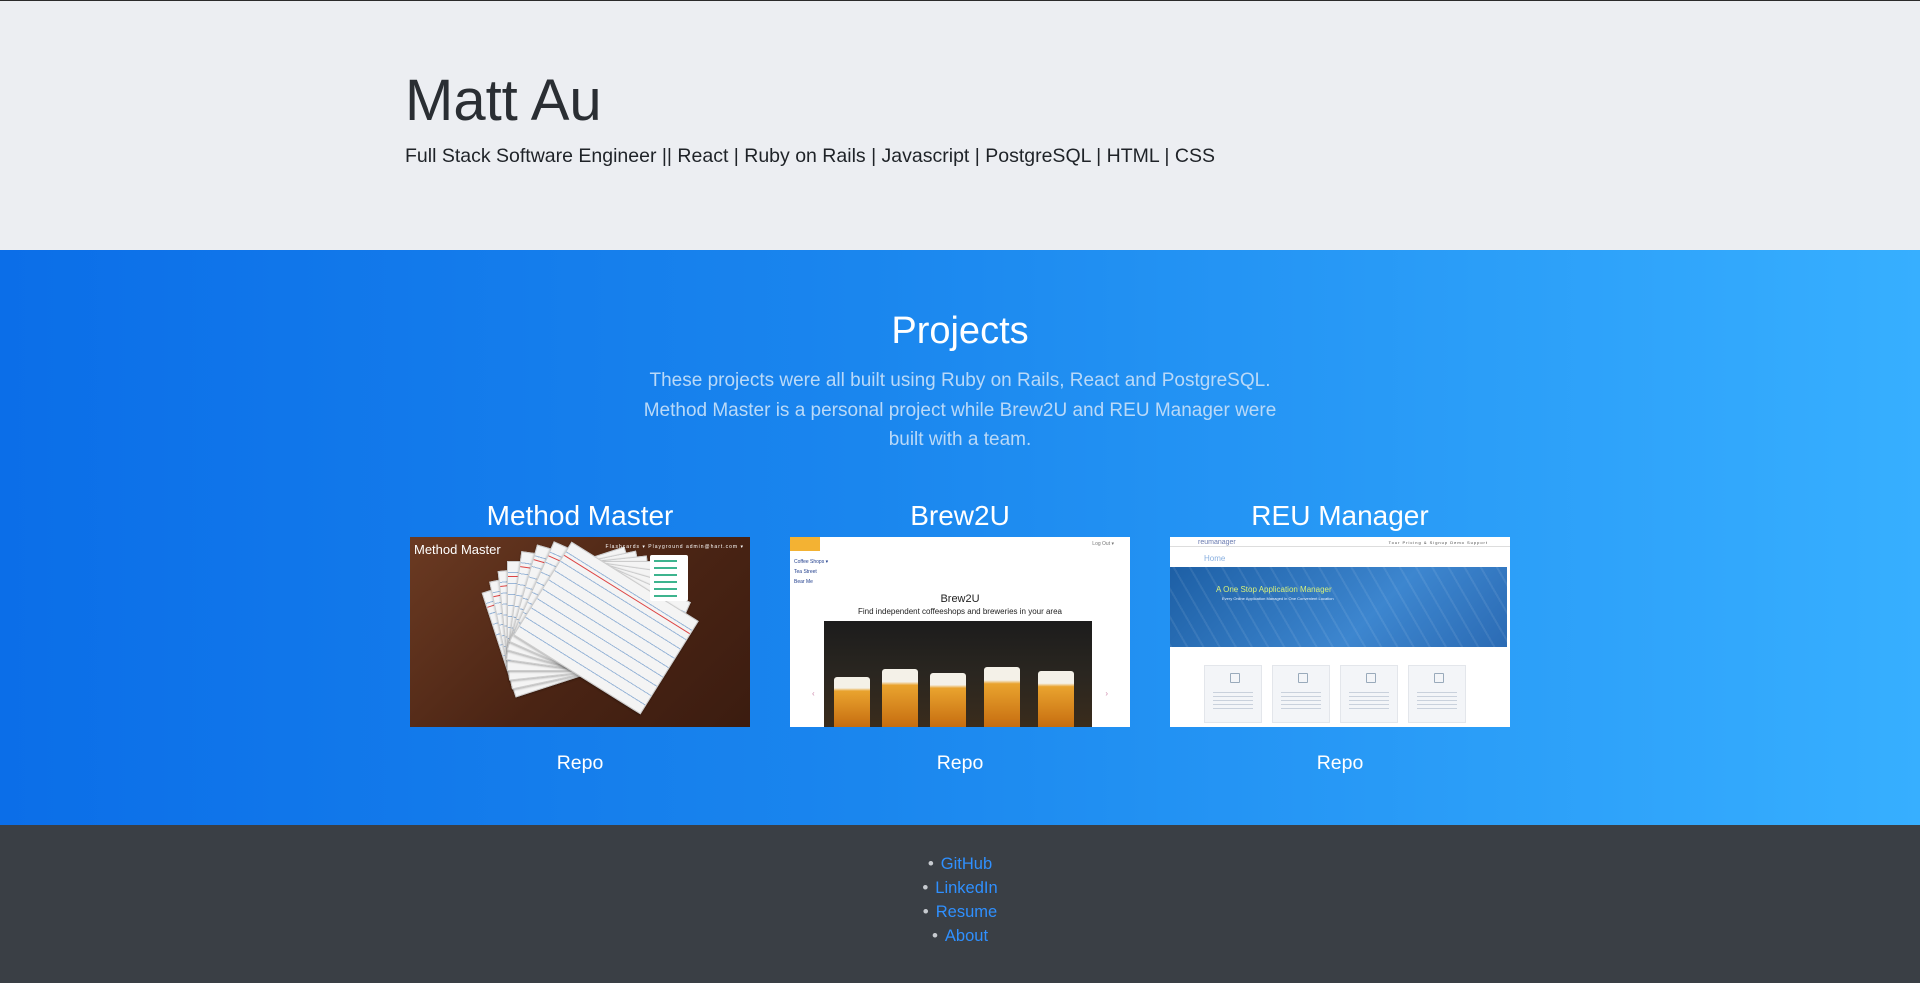 This screenshot has height=983, width=1920. I want to click on footer-item: Resume, so click(959, 912).